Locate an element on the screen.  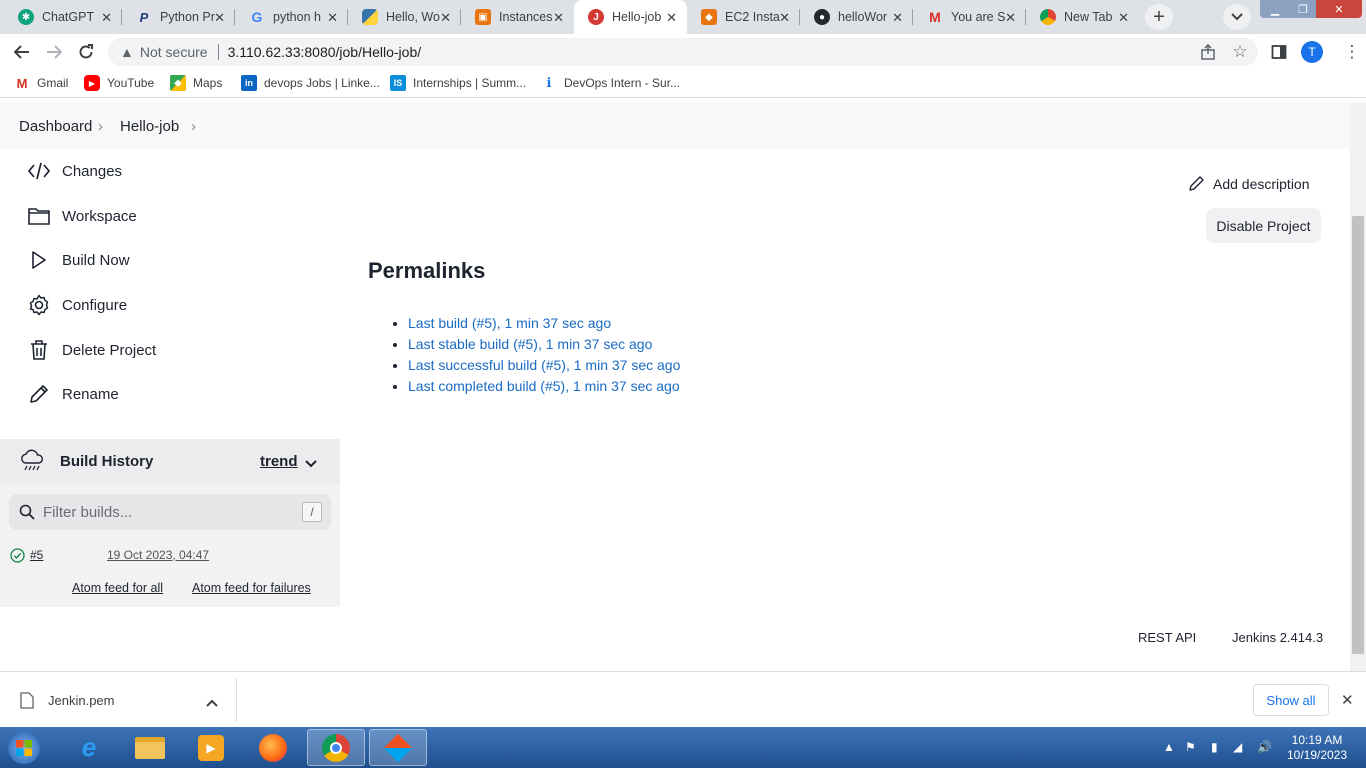
jenkins-version-link: Jenkins 2.414.3 is located at coordinates (1277, 637).